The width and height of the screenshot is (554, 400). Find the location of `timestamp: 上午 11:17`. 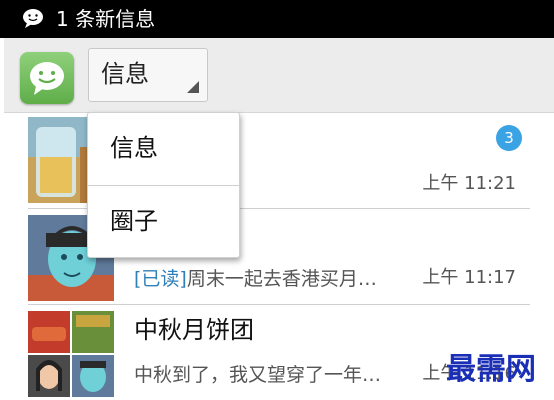

timestamp: 上午 11:17 is located at coordinates (469, 277).